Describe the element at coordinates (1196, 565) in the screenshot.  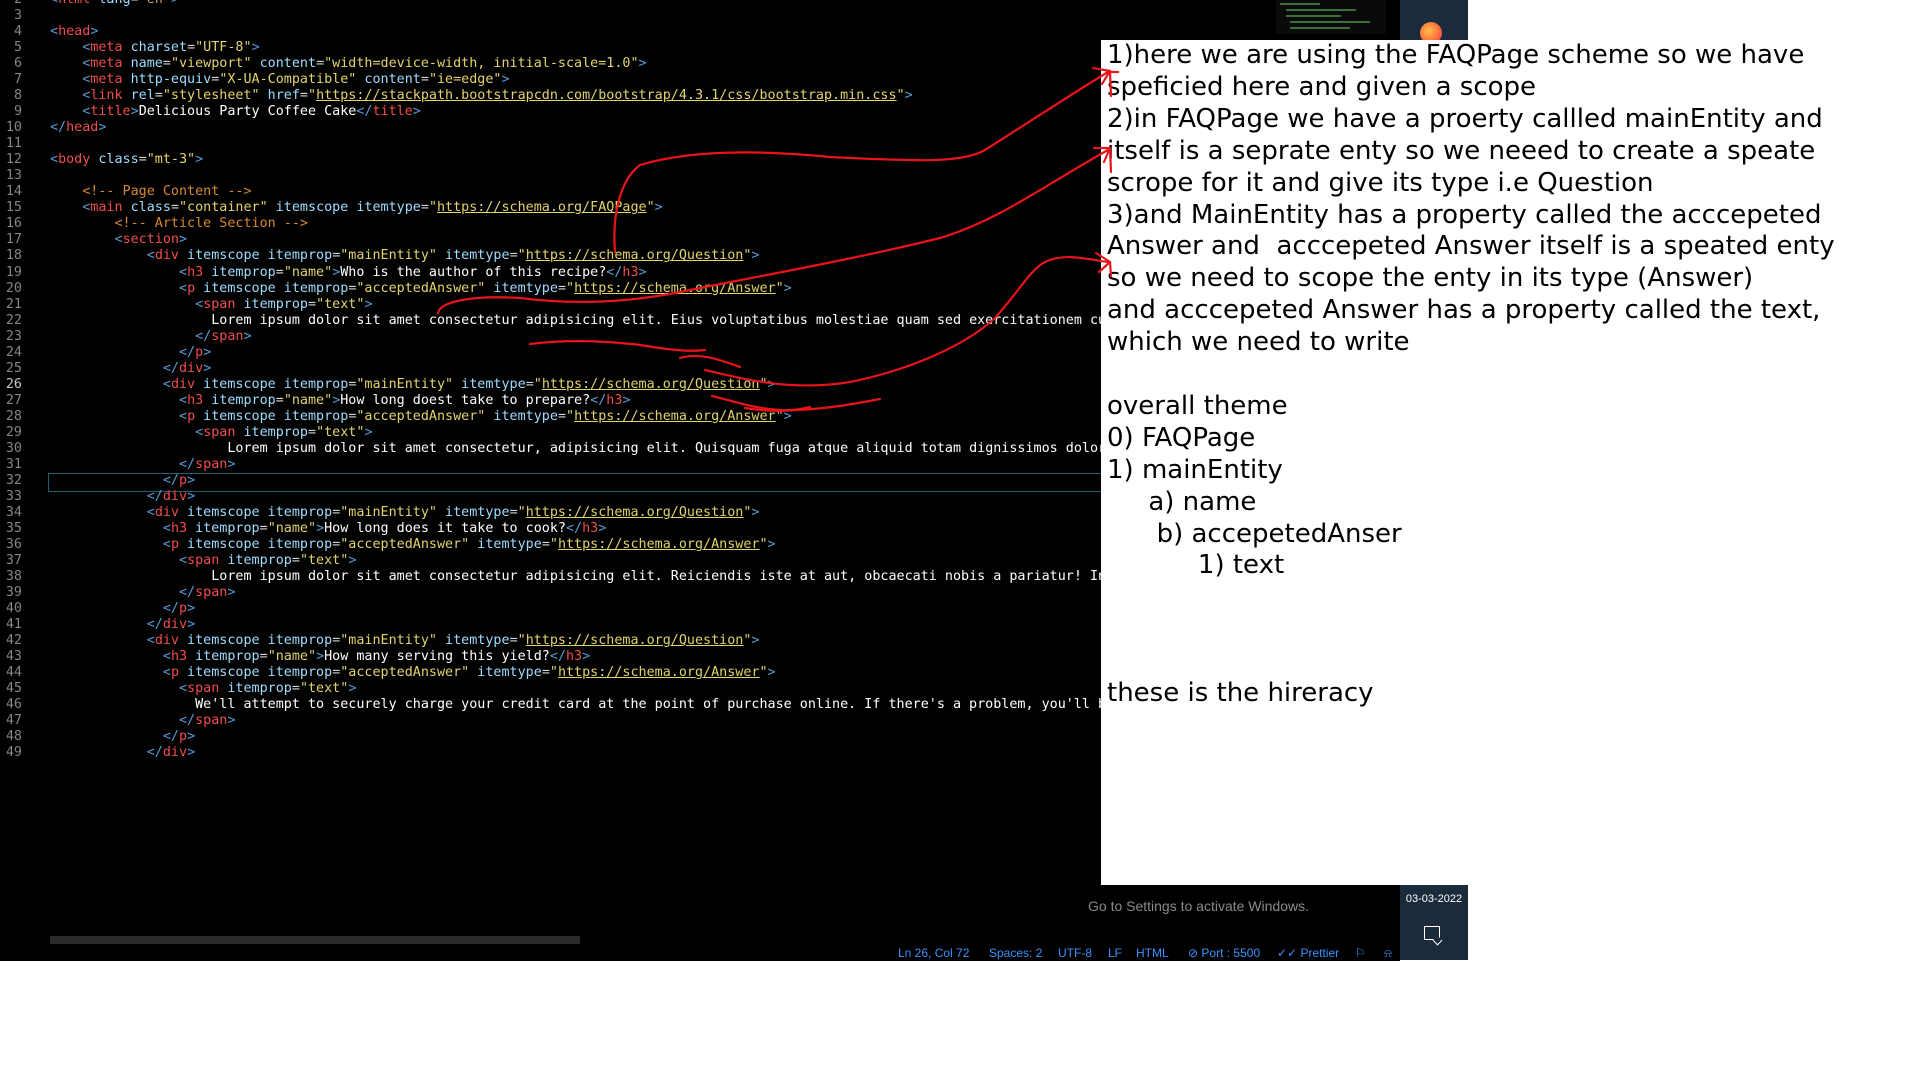
I see `note-line: 1) text` at that location.